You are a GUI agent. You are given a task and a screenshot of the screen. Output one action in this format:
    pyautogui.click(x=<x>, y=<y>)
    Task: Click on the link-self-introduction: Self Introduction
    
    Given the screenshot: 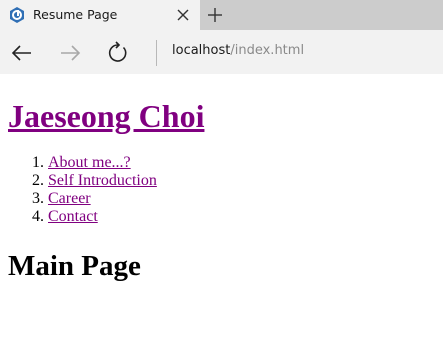 What is the action you would take?
    pyautogui.click(x=102, y=180)
    